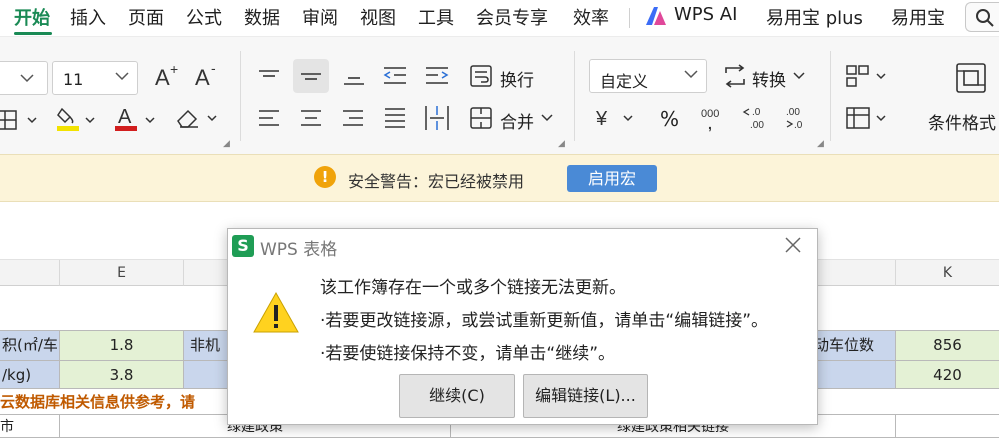 The image size is (999, 438). I want to click on wps-ai-icon, so click(656, 16).